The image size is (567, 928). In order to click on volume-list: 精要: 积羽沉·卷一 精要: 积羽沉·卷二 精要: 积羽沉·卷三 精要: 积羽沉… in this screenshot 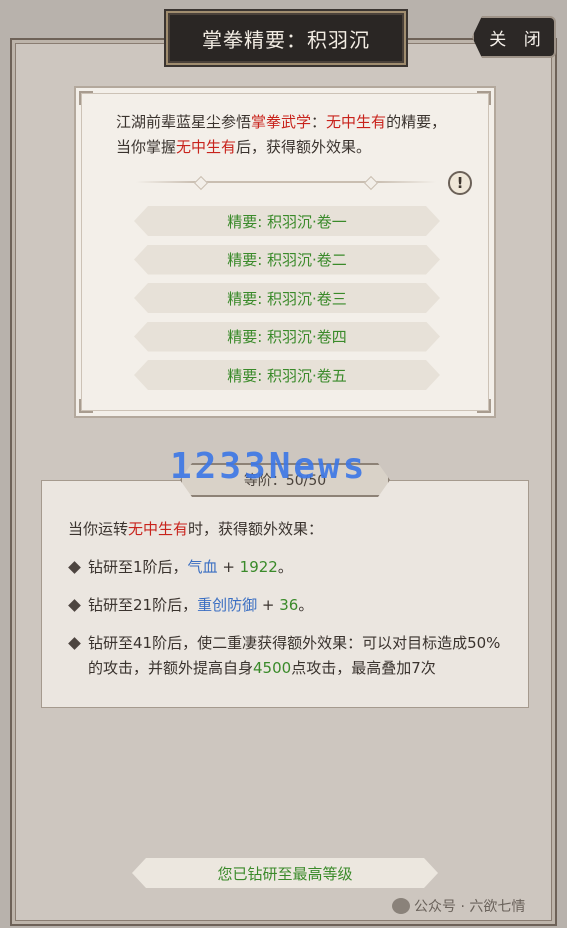, I will do `click(287, 302)`.